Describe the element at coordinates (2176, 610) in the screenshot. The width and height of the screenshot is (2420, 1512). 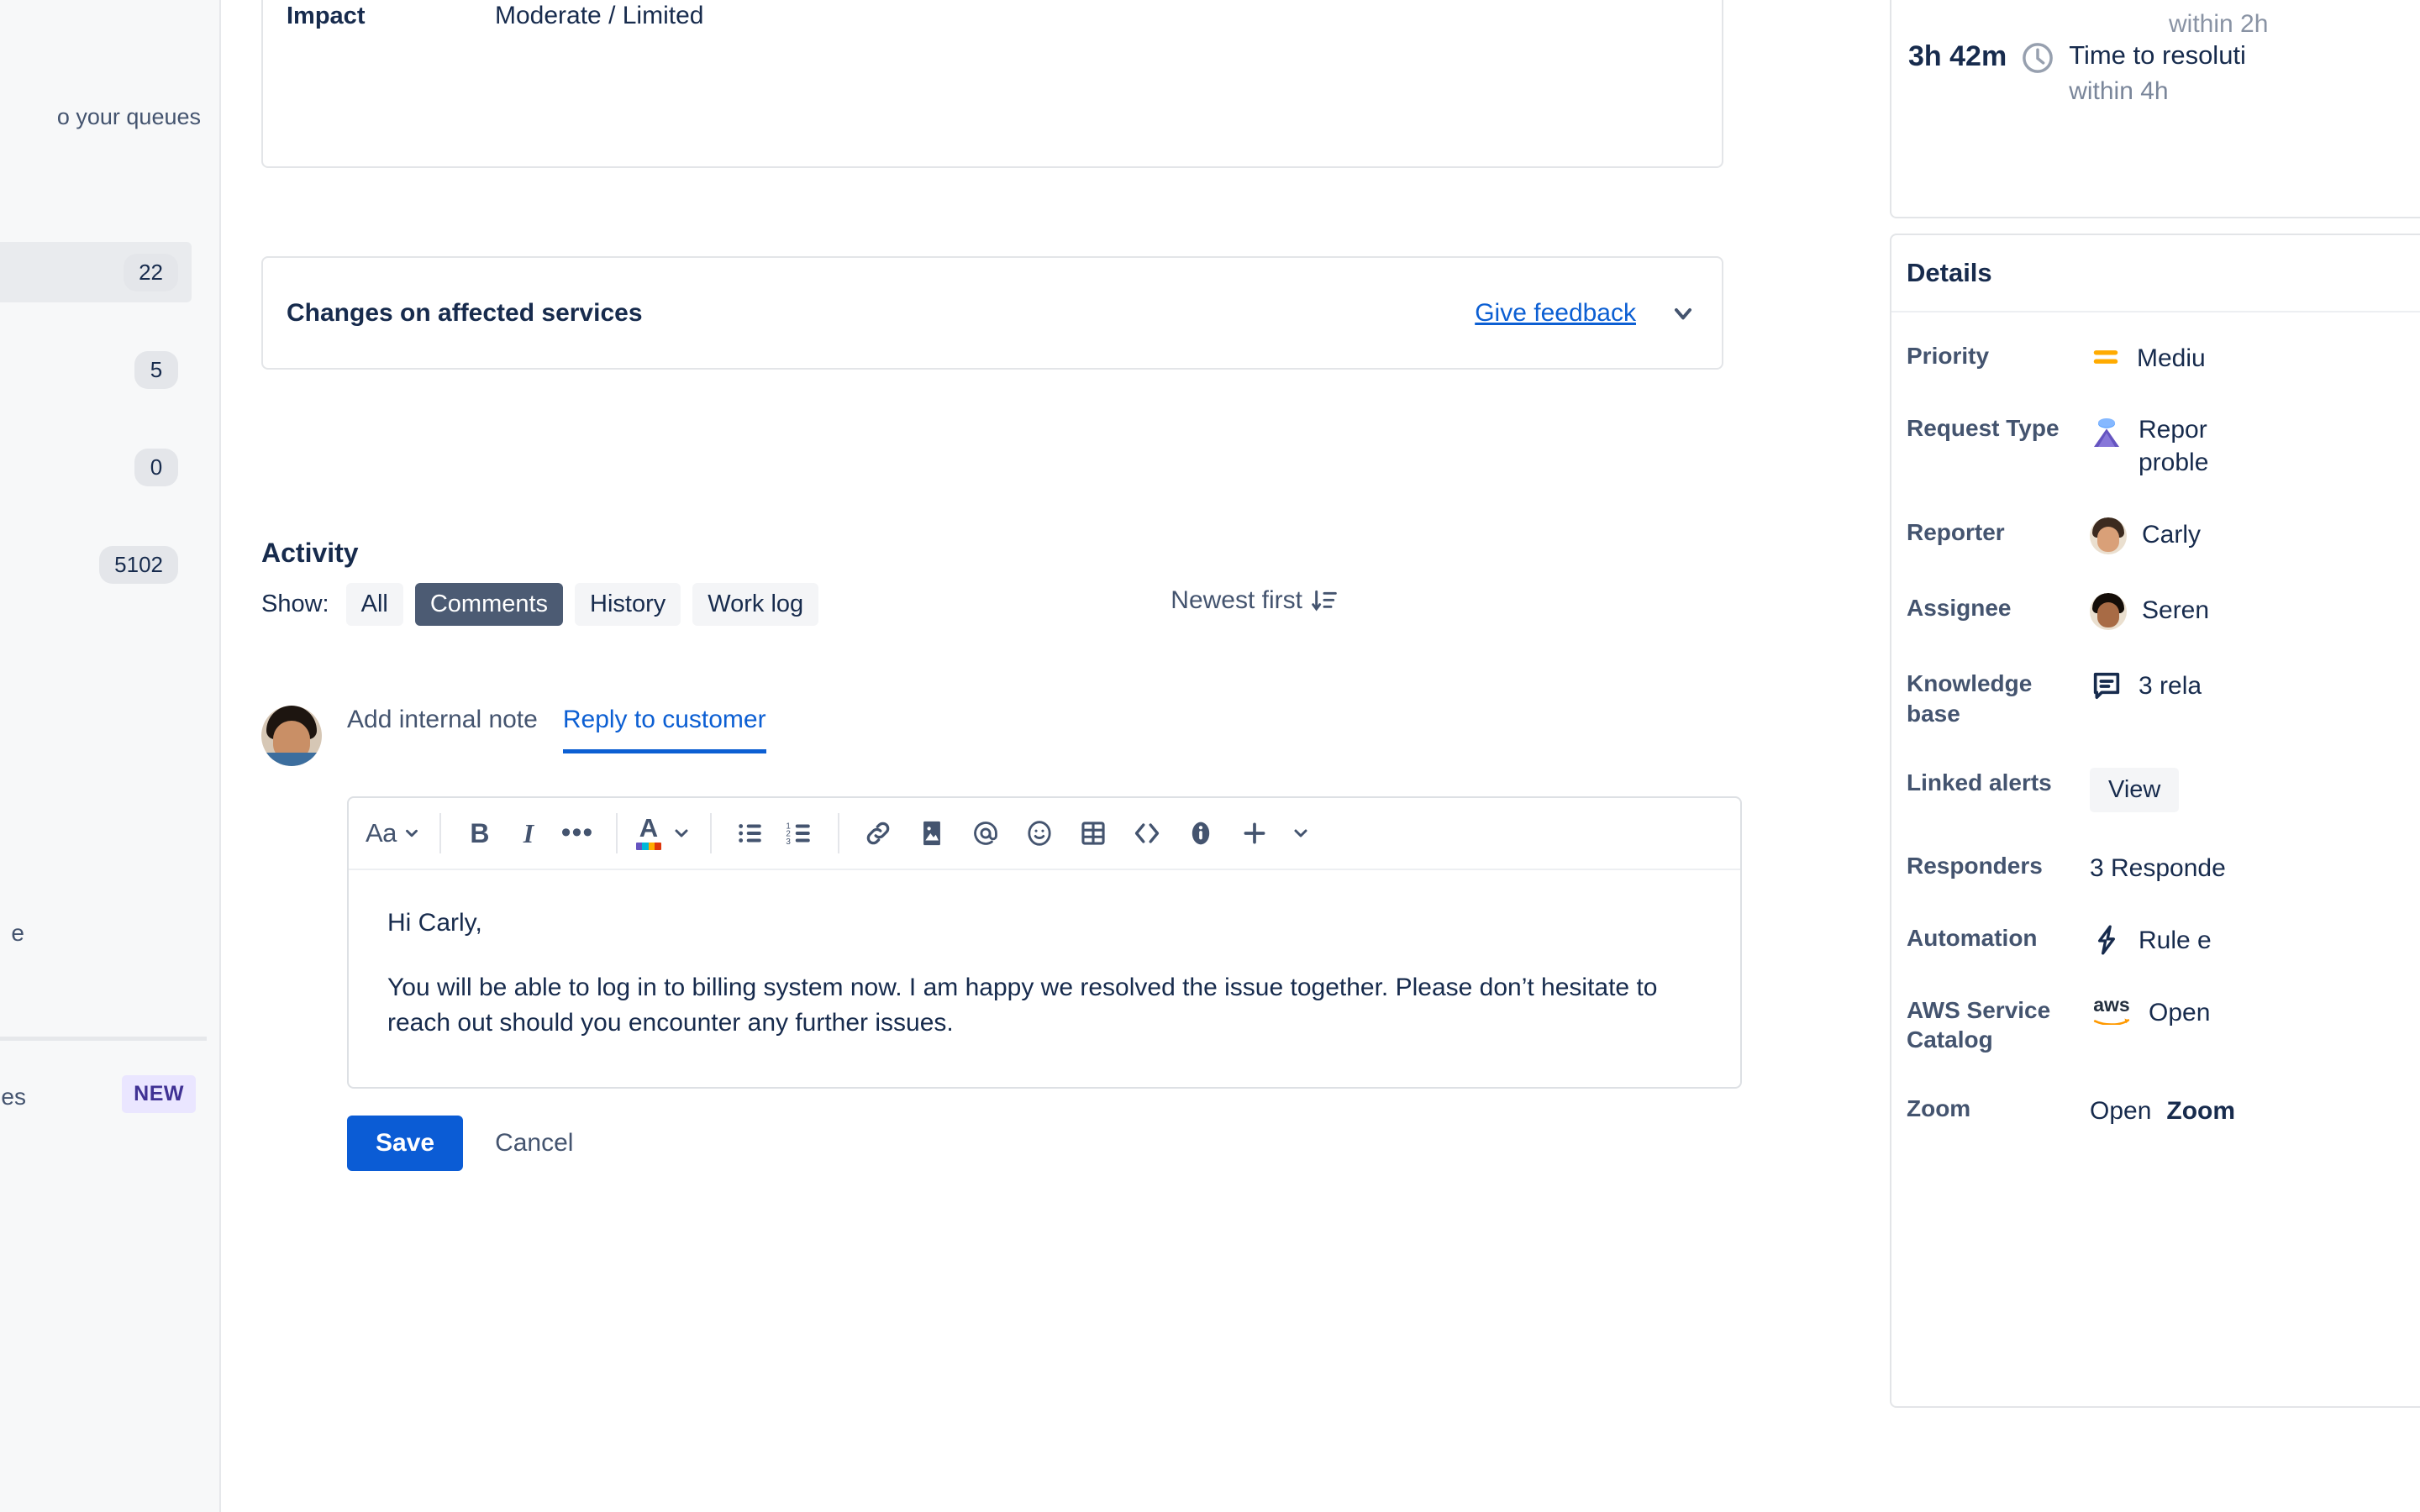
I see `details-value-text: Seren` at that location.